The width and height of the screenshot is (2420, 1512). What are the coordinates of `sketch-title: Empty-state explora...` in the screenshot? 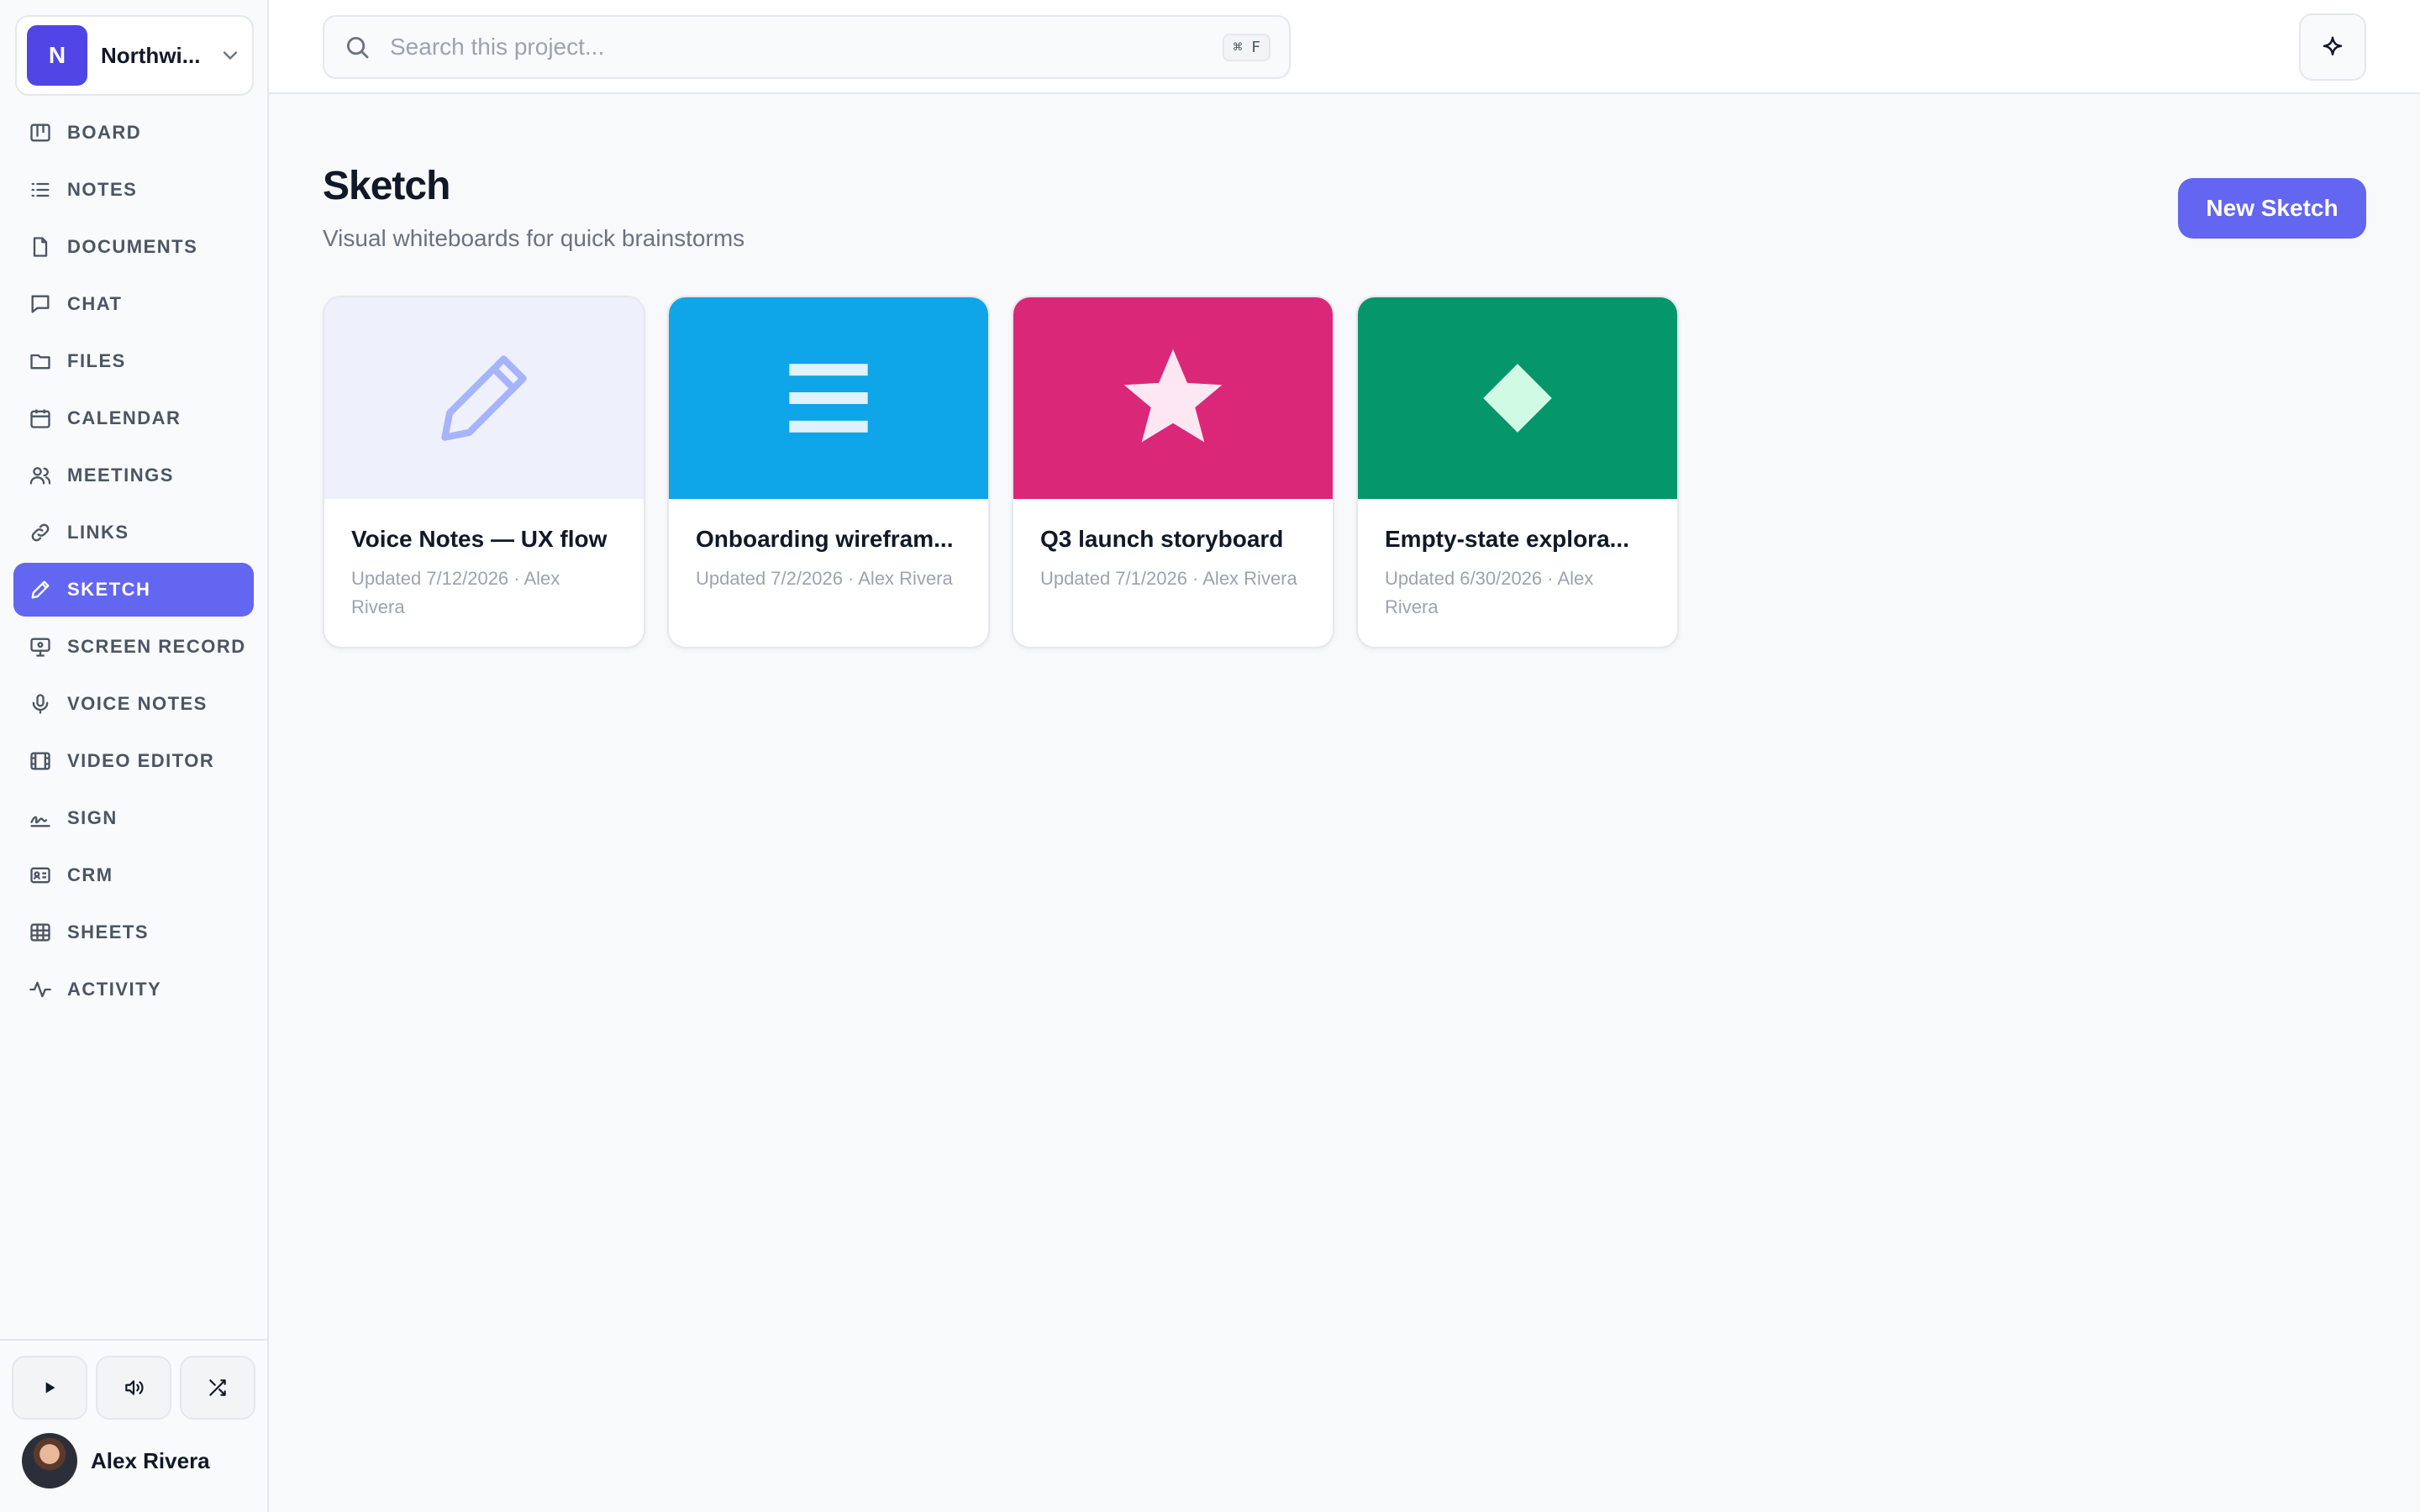 It's located at (1507, 539).